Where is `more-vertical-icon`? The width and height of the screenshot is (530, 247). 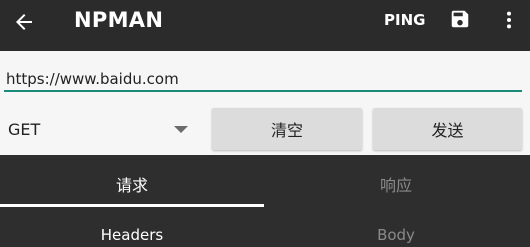 more-vertical-icon is located at coordinates (509, 20).